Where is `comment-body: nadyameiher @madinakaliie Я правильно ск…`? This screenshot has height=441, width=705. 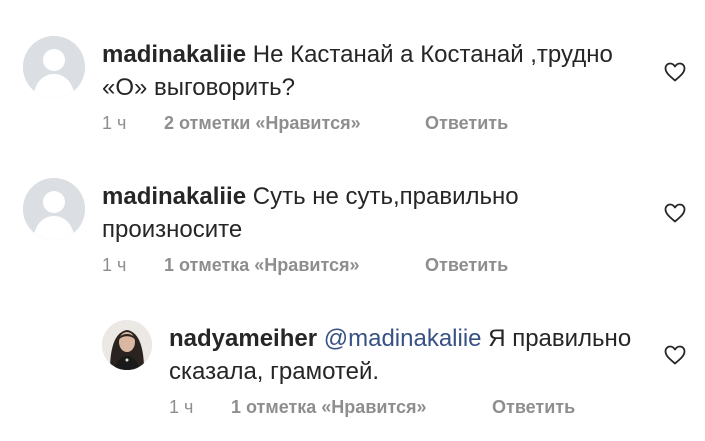 comment-body: nadyameiher @madinakaliie Я правильно ск… is located at coordinates (409, 355).